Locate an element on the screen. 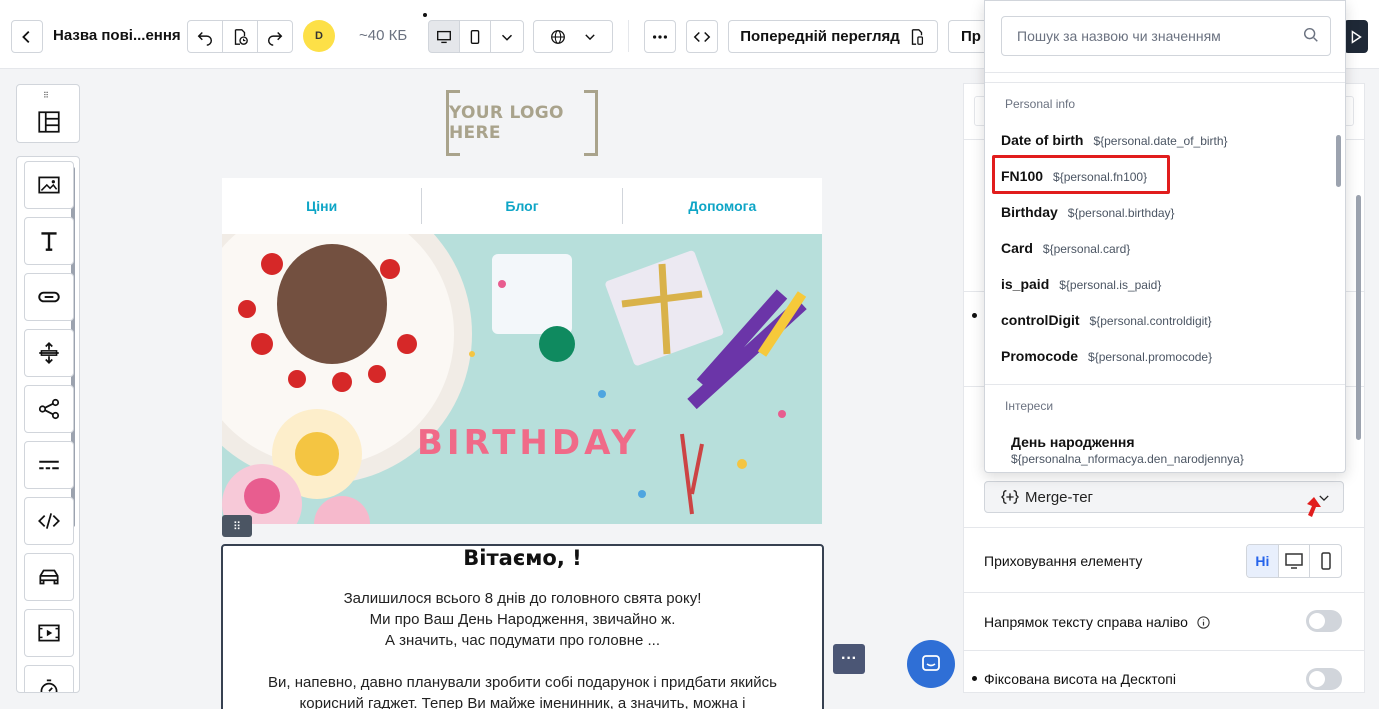 This screenshot has height=709, width=1379. blocks-panel is located at coordinates (48, 424).